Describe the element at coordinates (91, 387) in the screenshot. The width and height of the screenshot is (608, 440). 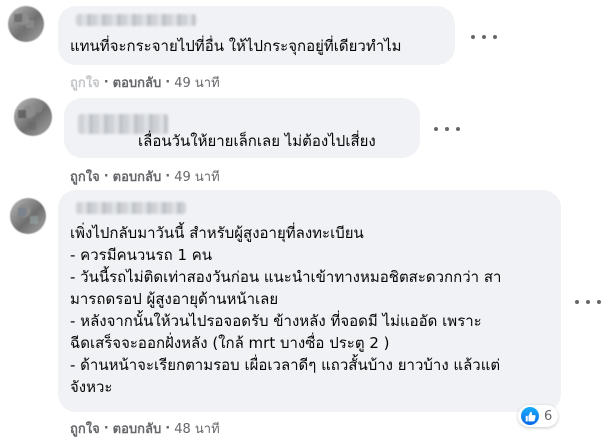
I see `comment-text-line: จังหวะ` at that location.